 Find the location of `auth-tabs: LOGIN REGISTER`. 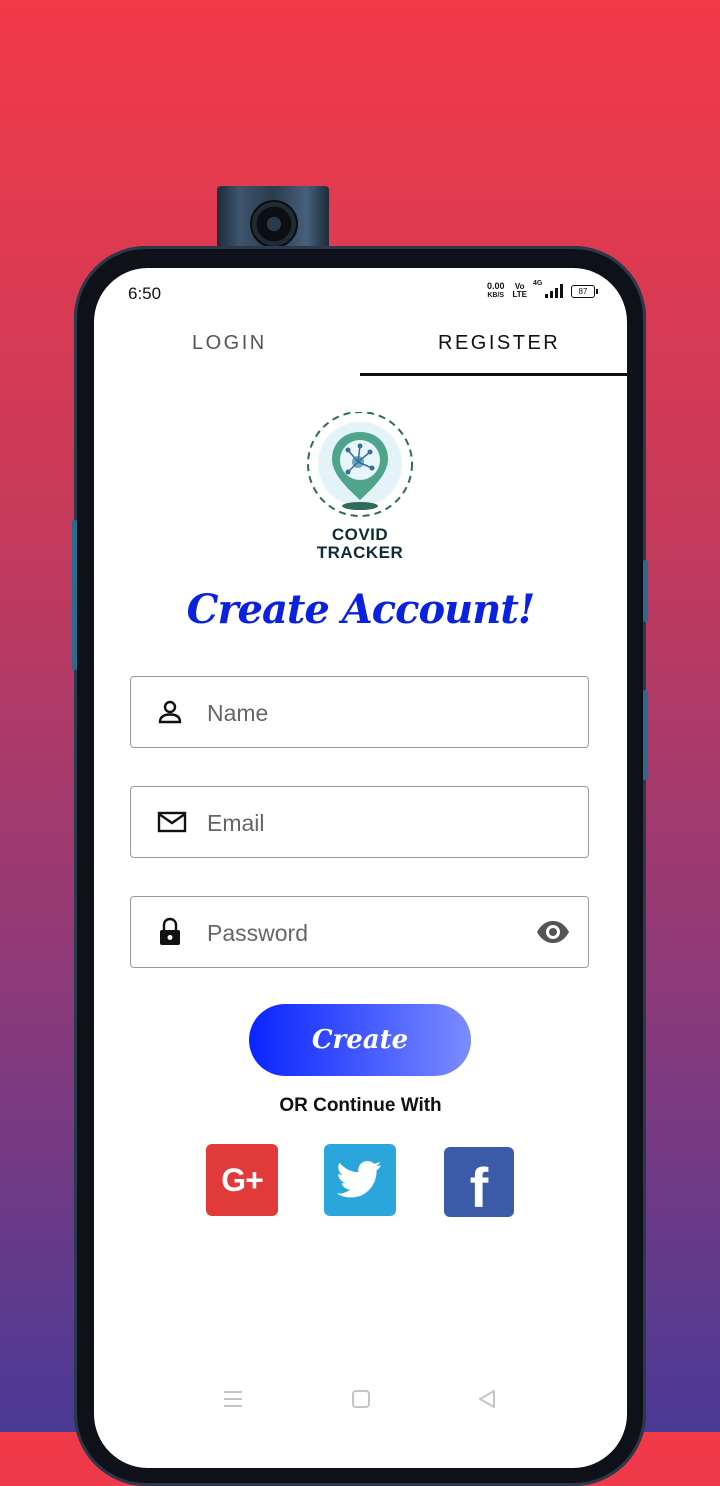

auth-tabs: LOGIN REGISTER is located at coordinates (360, 347).